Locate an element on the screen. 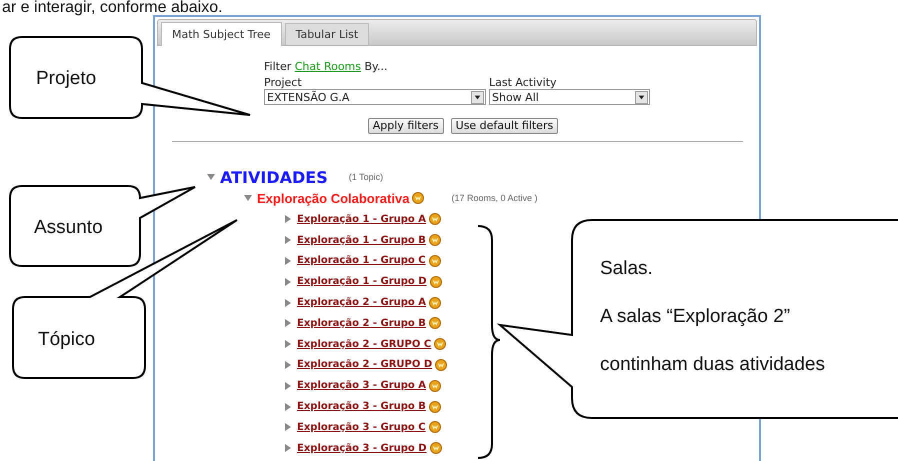  room-count: (17 Rooms, 0 Active ) is located at coordinates (494, 198).